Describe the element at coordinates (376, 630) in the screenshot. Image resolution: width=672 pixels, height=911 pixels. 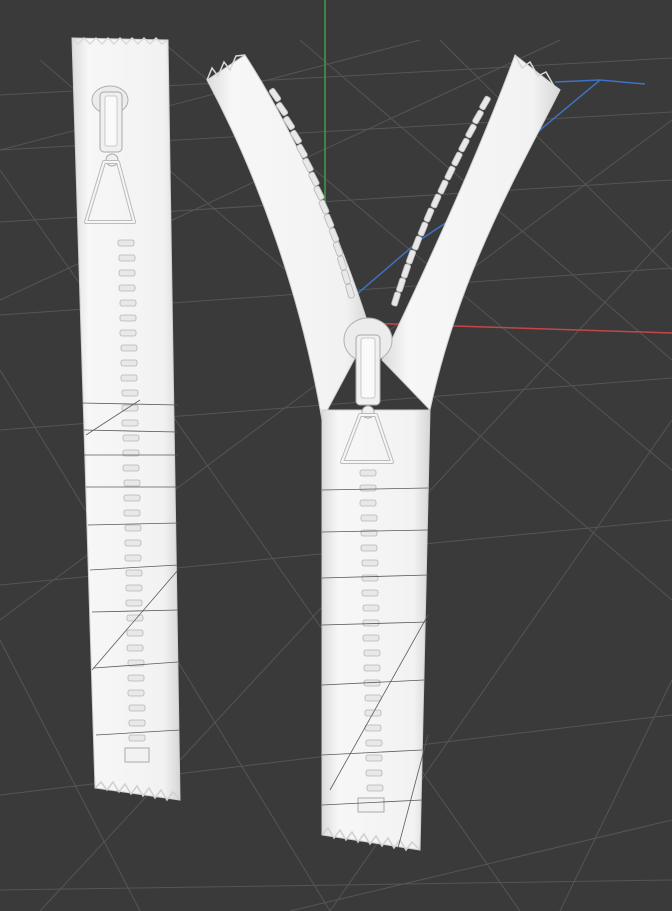
I see `zipper-open-lower-body` at that location.